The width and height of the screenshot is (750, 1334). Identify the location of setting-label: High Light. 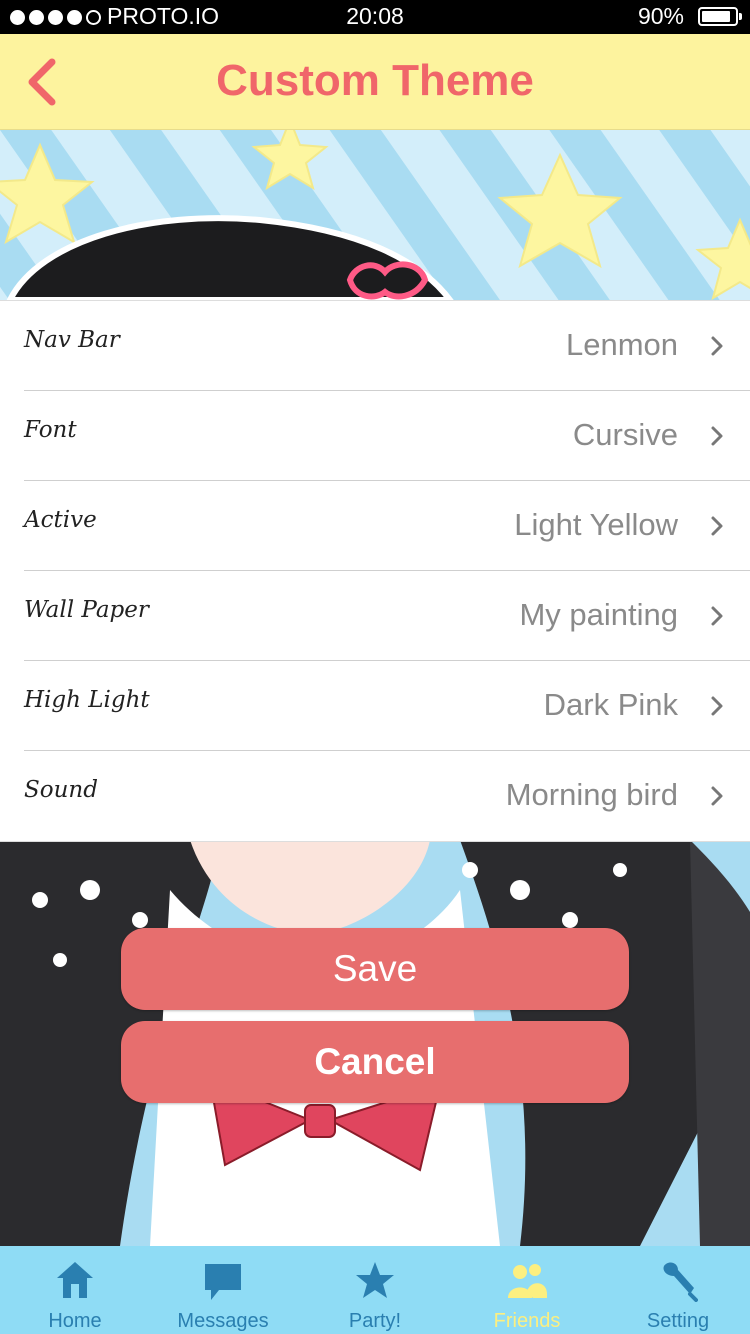
(87, 700).